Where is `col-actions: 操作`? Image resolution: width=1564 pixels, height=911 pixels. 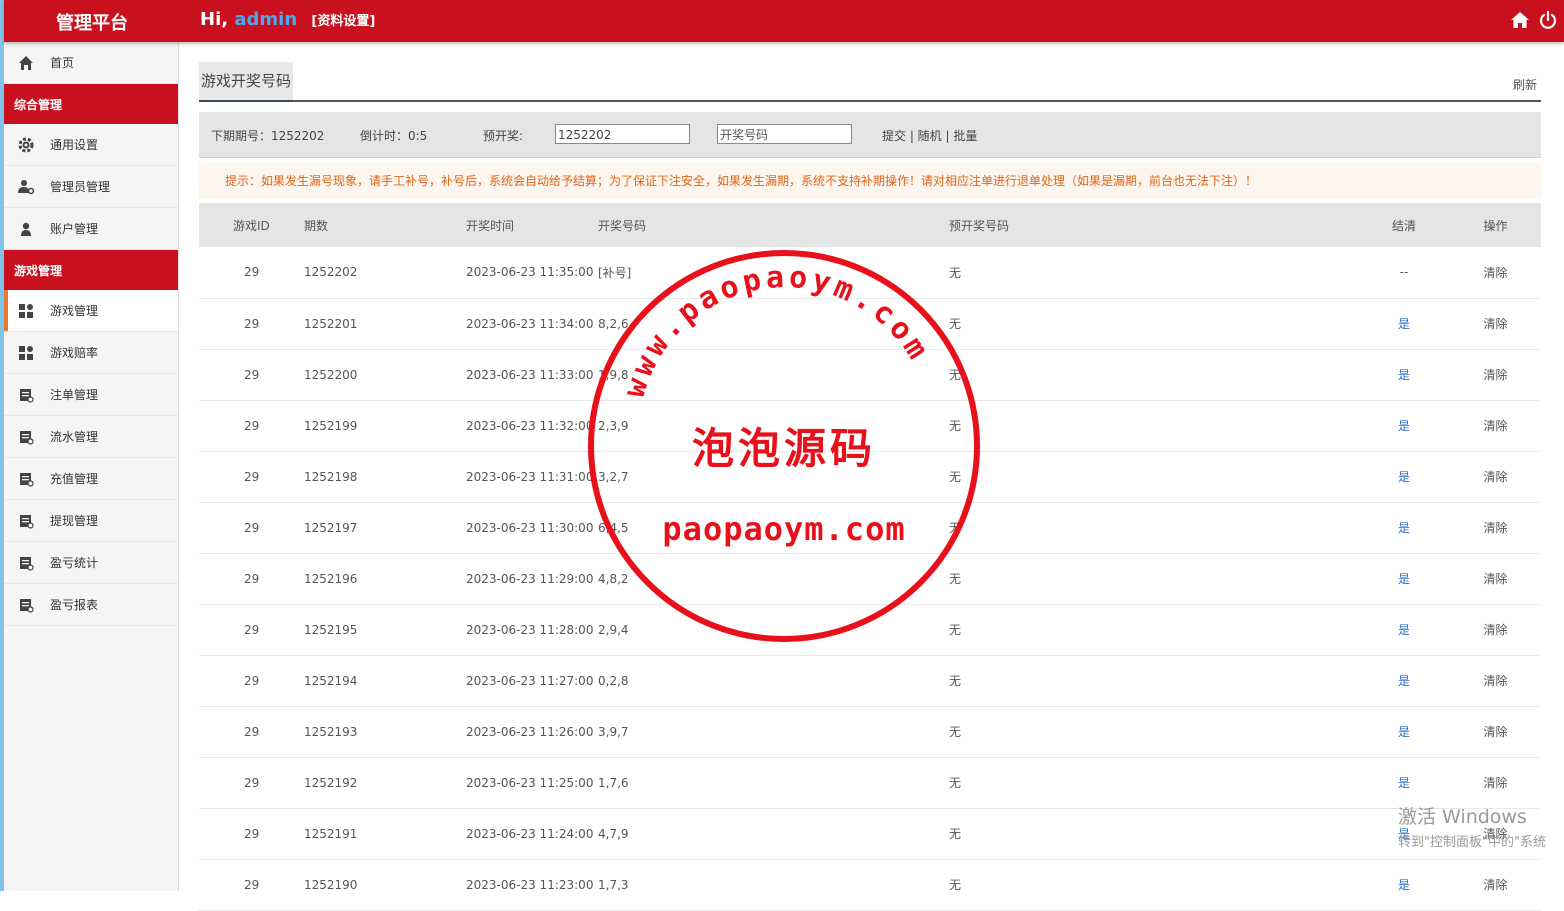 col-actions: 操作 is located at coordinates (1495, 225).